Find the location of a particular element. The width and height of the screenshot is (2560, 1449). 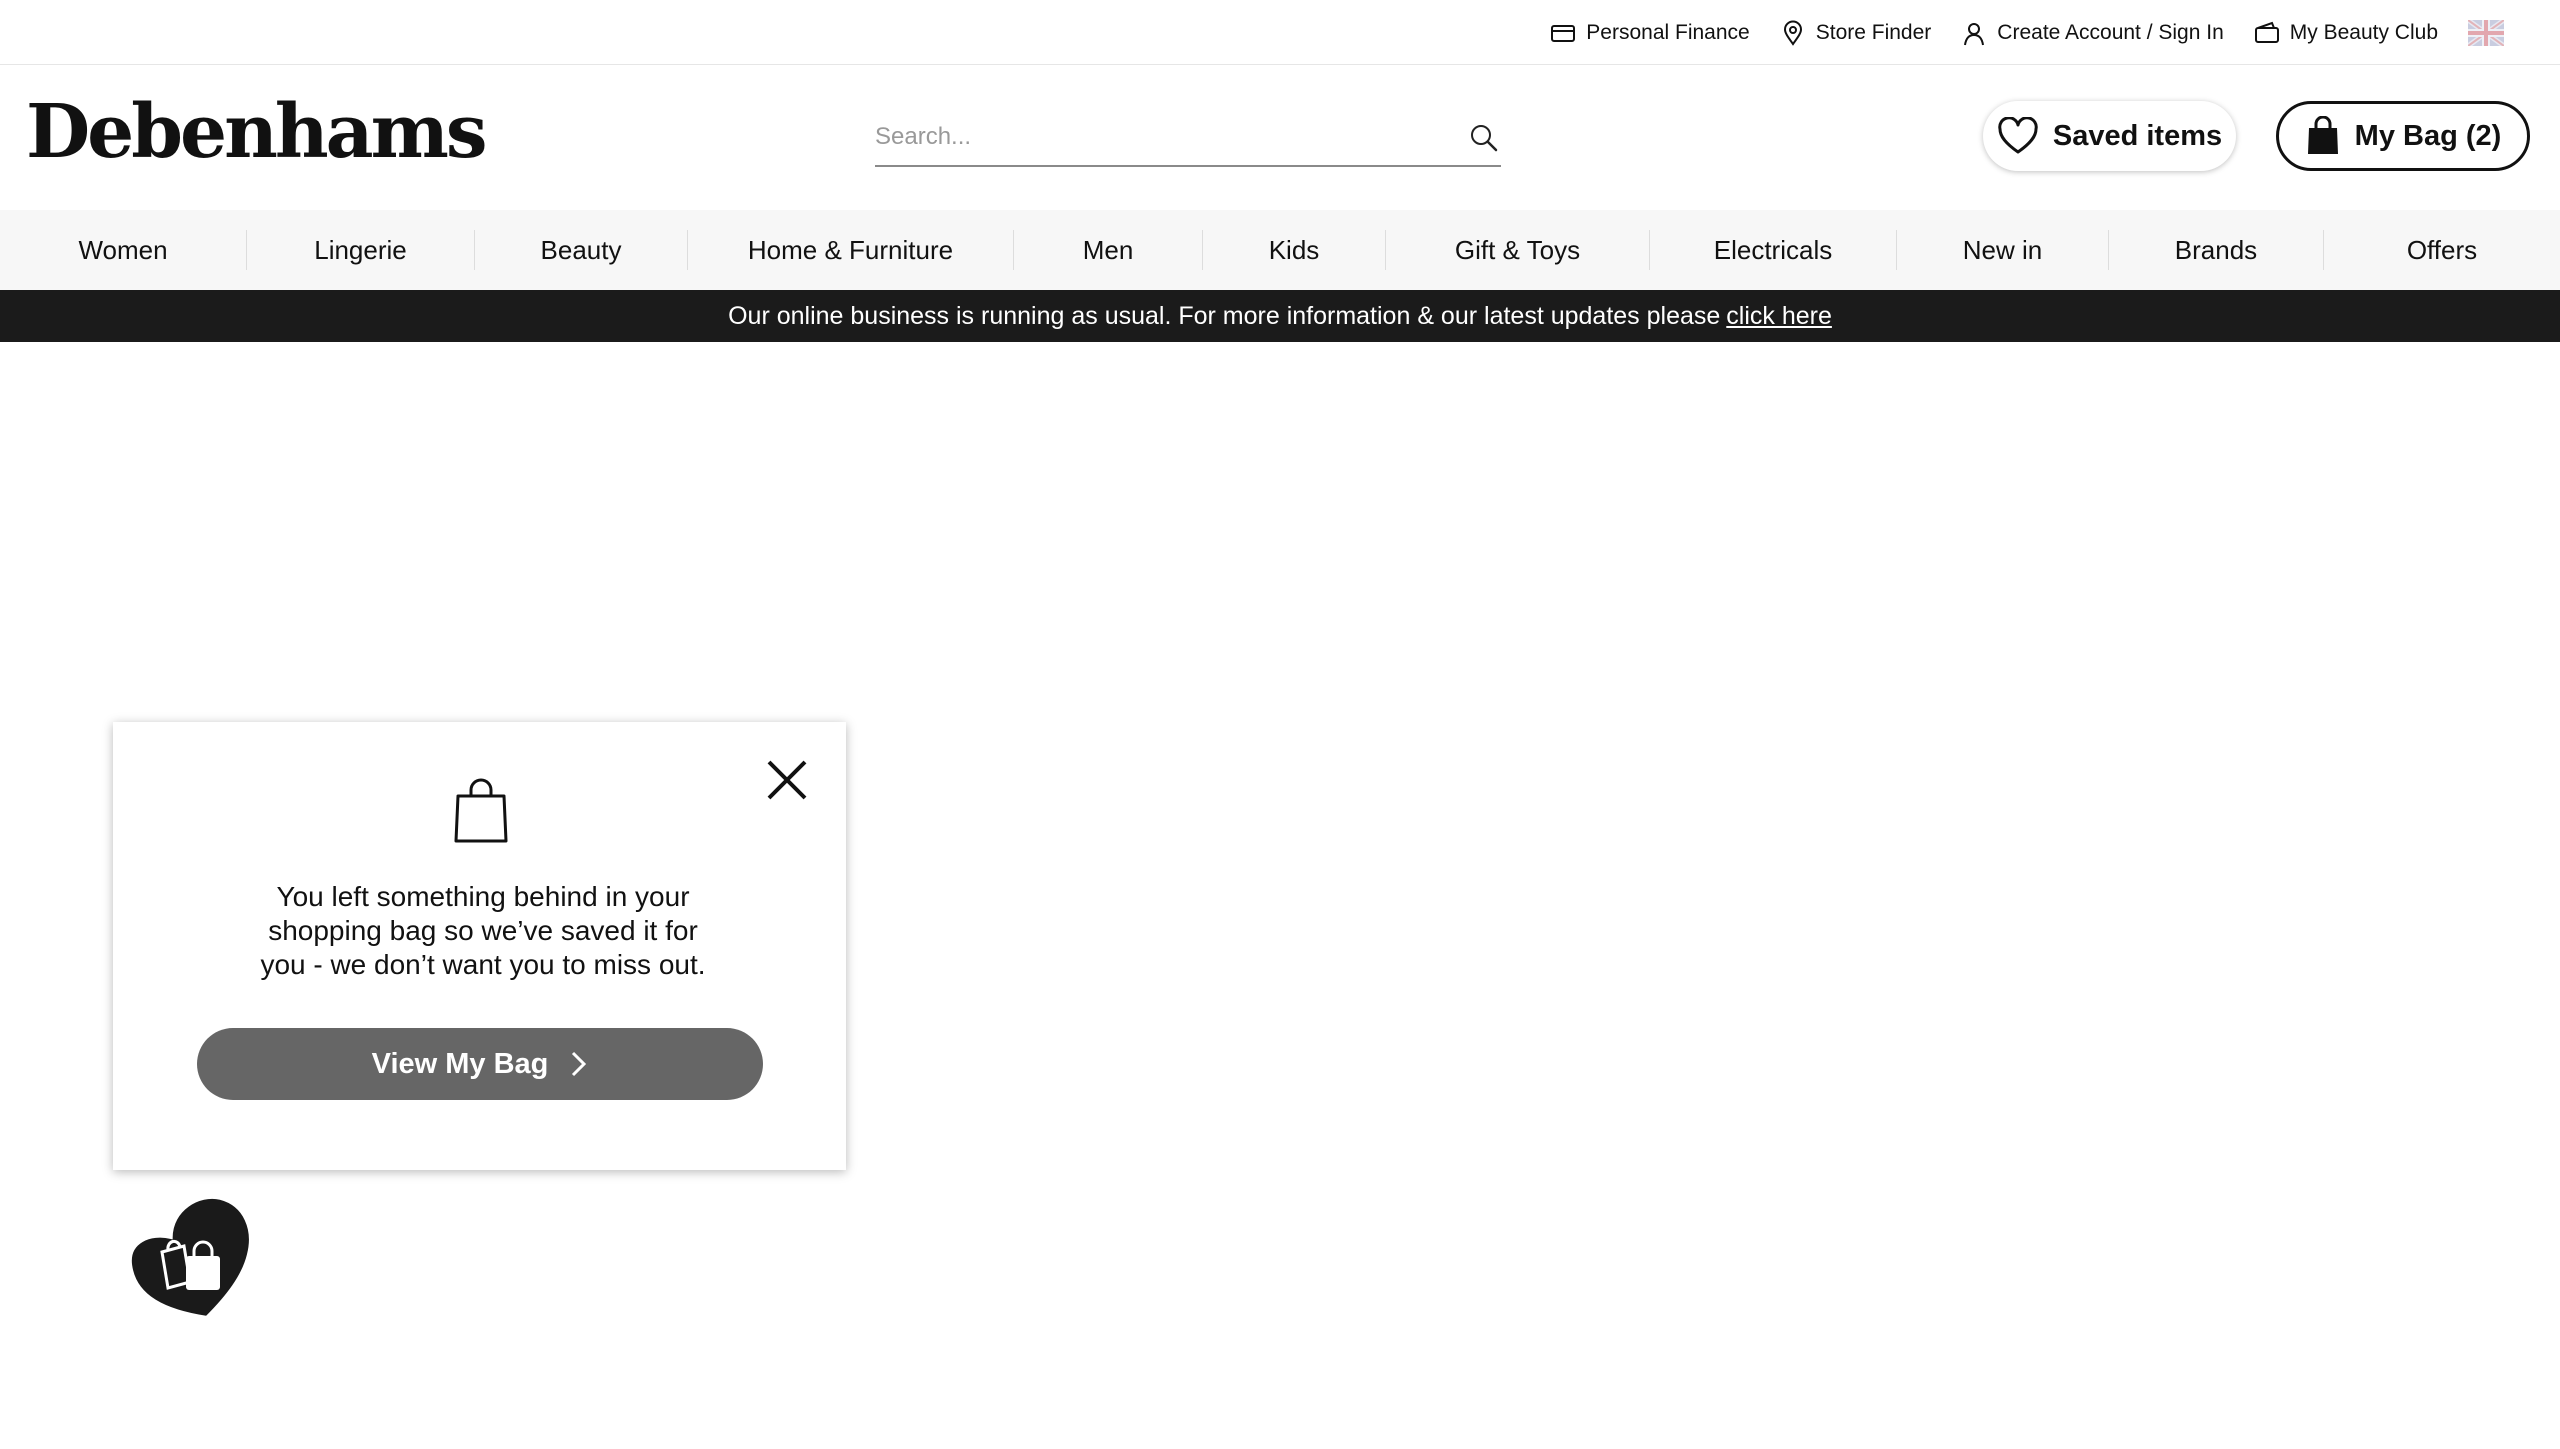

nav-item-gift-toys: Gift & Toys is located at coordinates (1518, 250).